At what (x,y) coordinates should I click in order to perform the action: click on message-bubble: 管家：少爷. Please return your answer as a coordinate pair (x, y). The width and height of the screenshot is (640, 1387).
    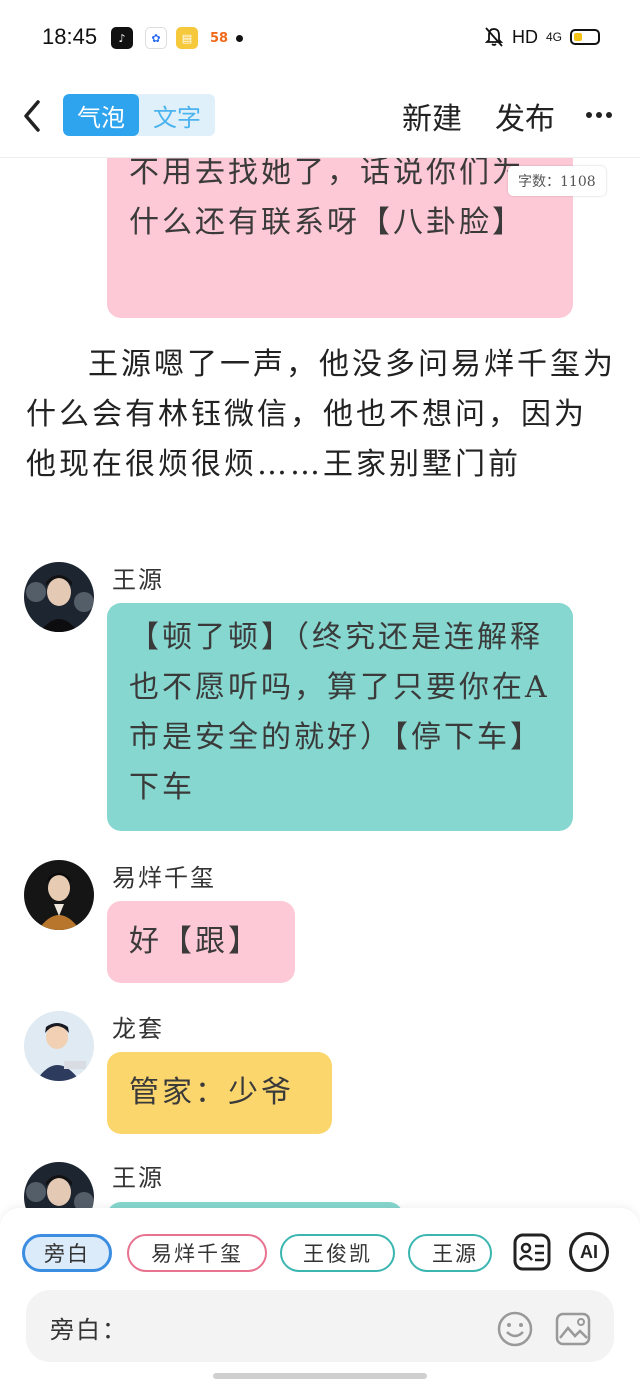
    Looking at the image, I should click on (219, 1093).